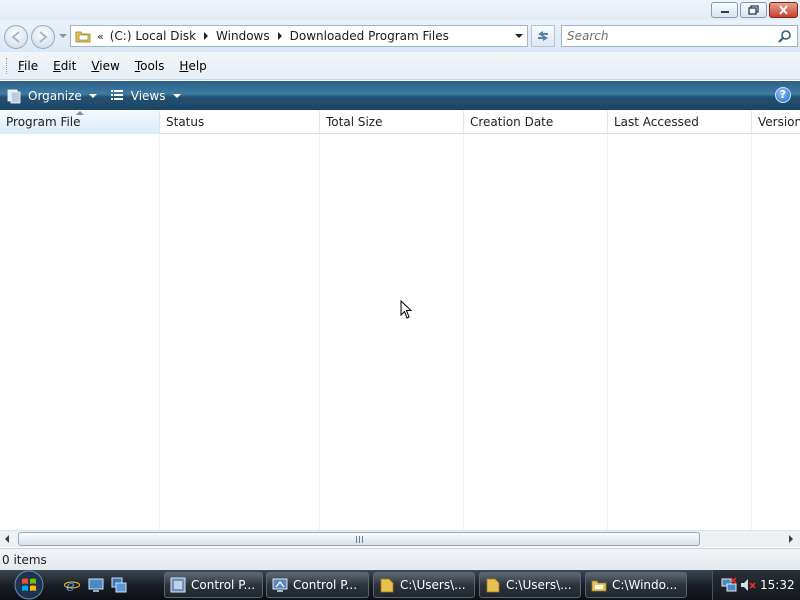  Describe the element at coordinates (80, 113) in the screenshot. I see `sort-ascending-icon` at that location.